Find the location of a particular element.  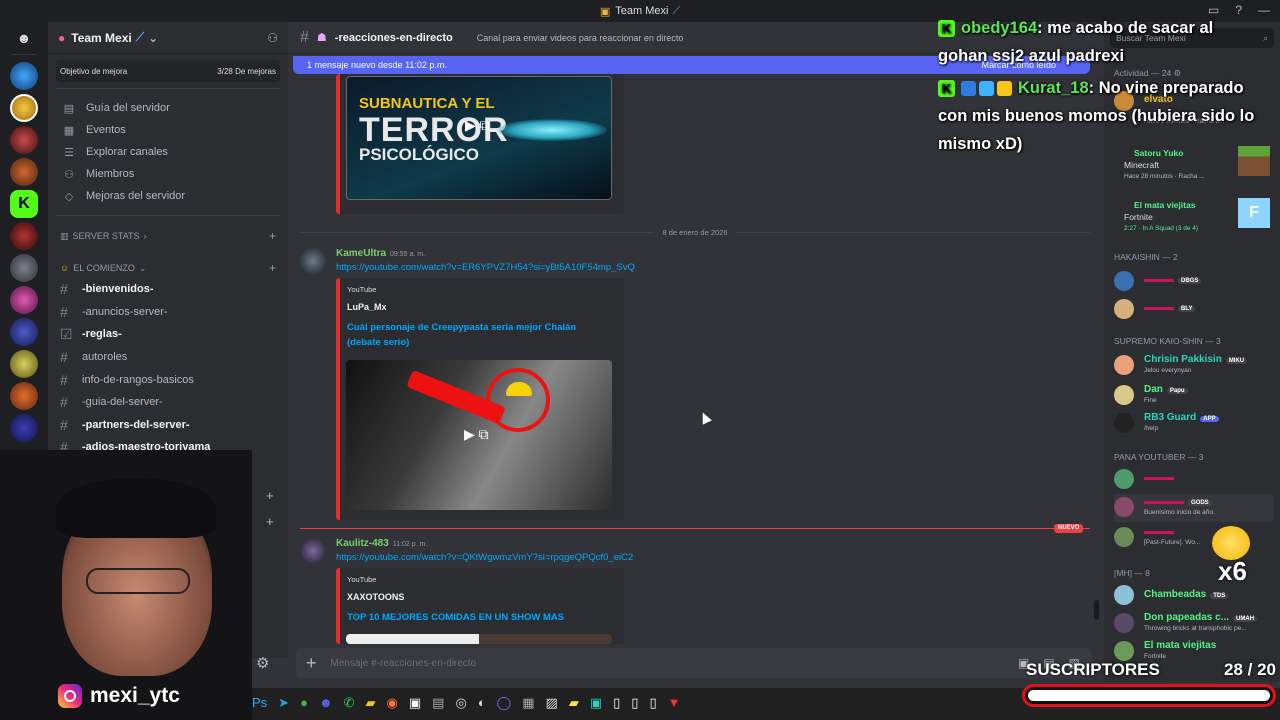

chart-icon: ▥ is located at coordinates (64, 235).